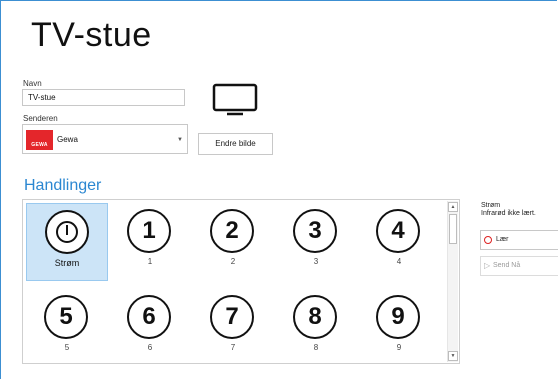 Image resolution: width=558 pixels, height=380 pixels. What do you see at coordinates (315, 231) in the screenshot?
I see `number-3-icon: 3` at bounding box center [315, 231].